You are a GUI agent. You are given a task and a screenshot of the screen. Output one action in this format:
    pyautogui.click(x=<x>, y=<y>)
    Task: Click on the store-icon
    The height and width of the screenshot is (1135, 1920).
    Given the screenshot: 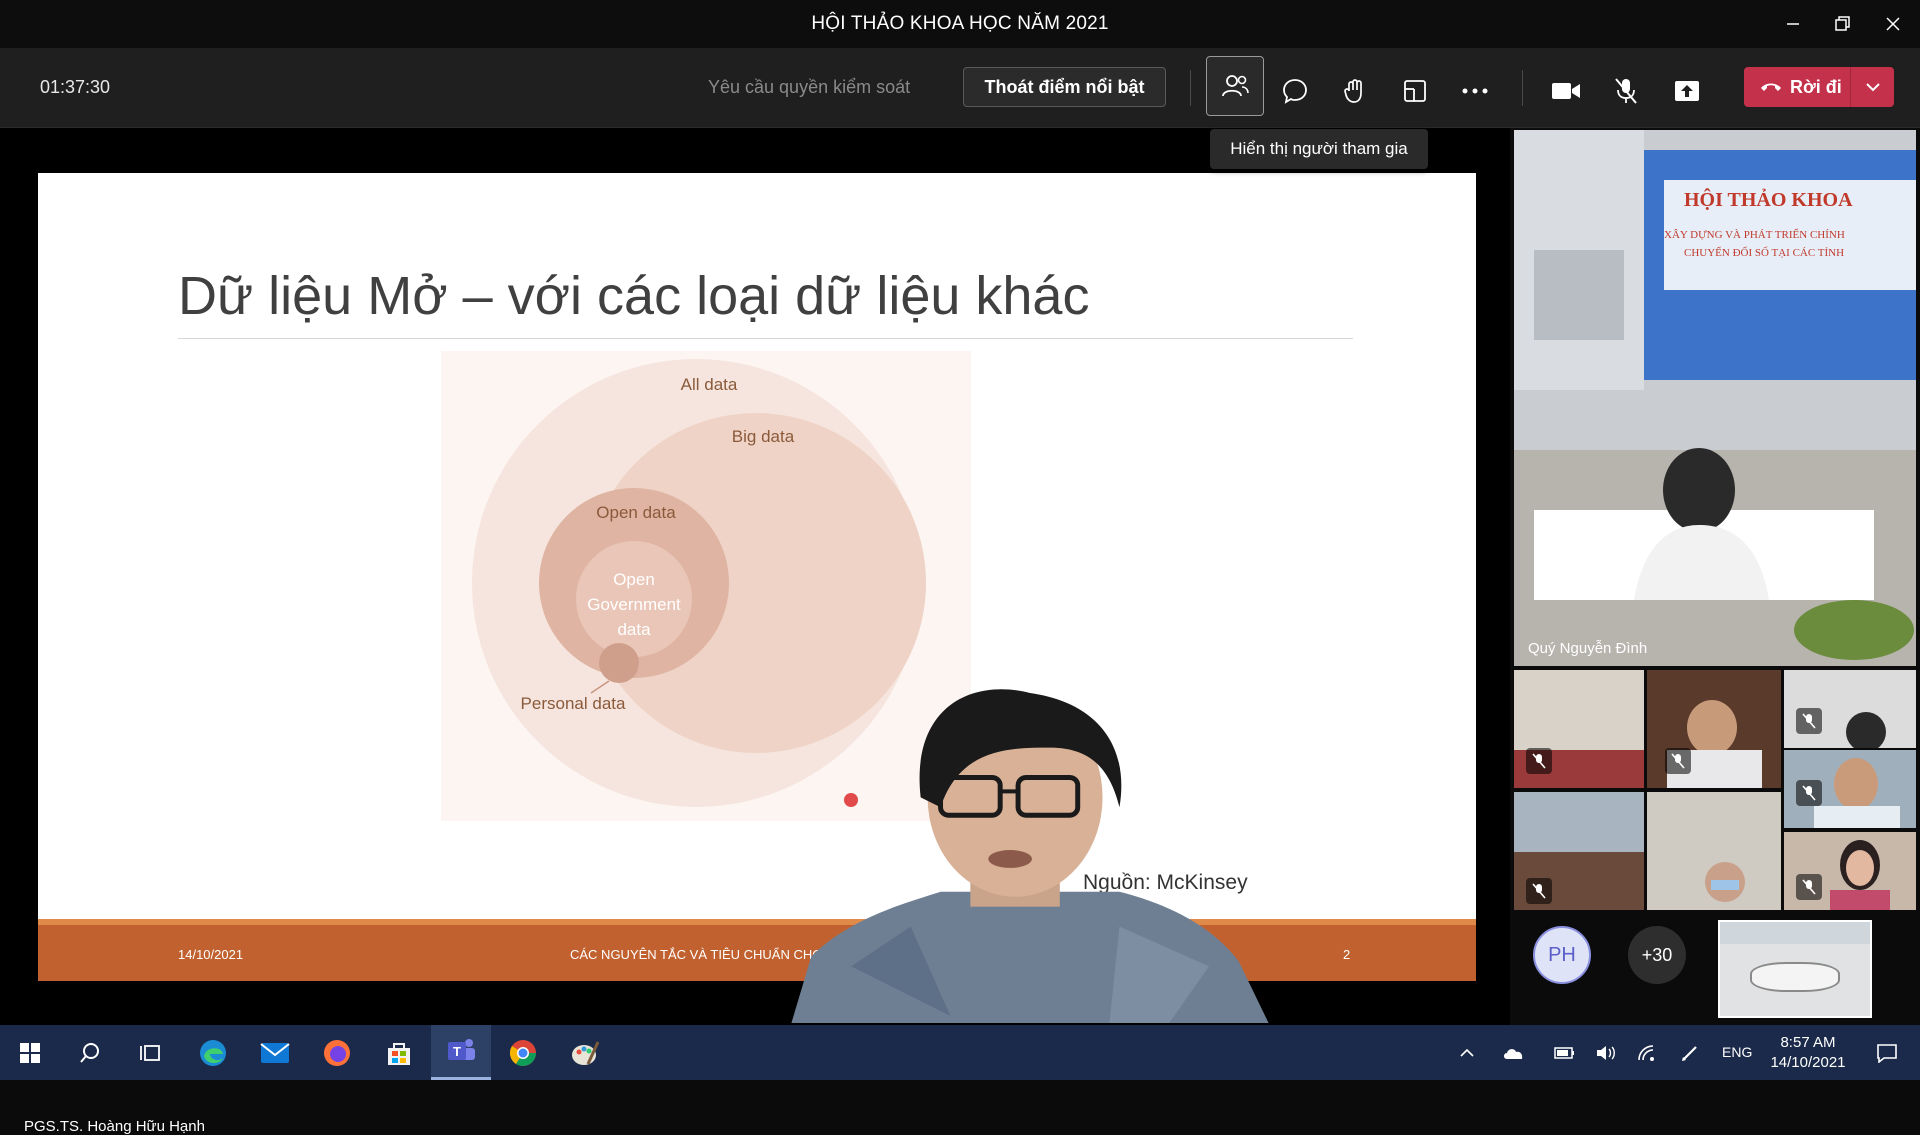 What is the action you would take?
    pyautogui.click(x=399, y=1053)
    